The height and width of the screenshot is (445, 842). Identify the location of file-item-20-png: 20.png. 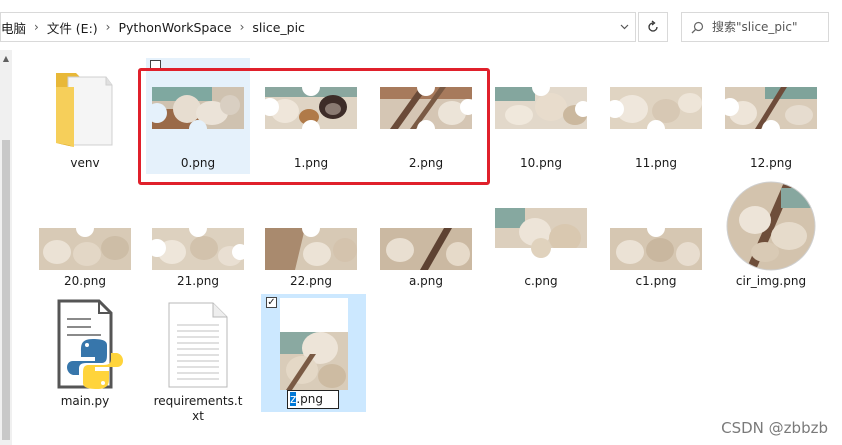
(85, 234).